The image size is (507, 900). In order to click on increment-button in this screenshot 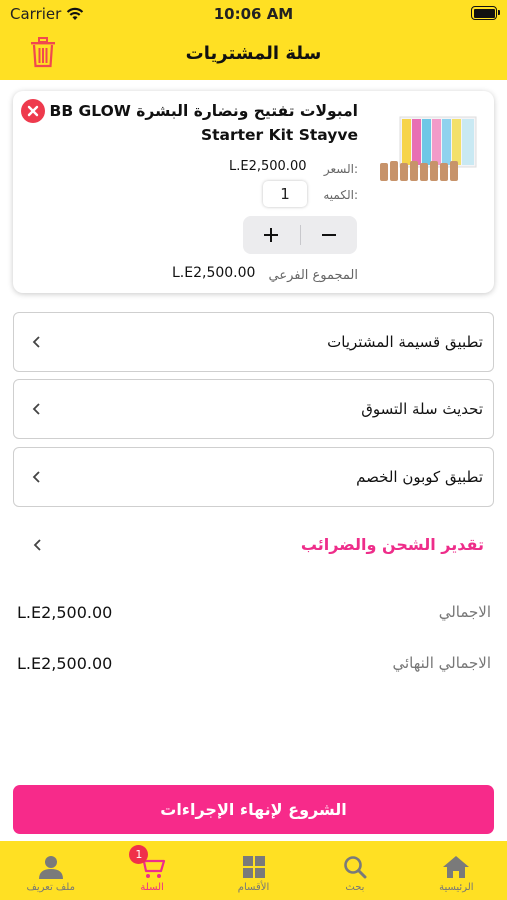, I will do `click(271, 235)`.